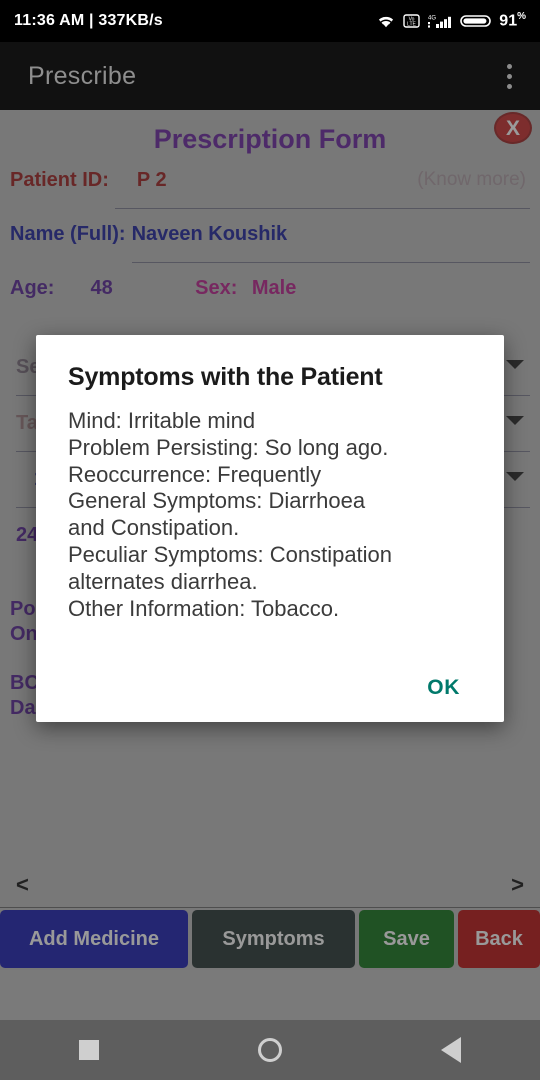  I want to click on status-bar: 11:36 AM | 337KB/s Vo LTE 4G 91%, so click(270, 21).